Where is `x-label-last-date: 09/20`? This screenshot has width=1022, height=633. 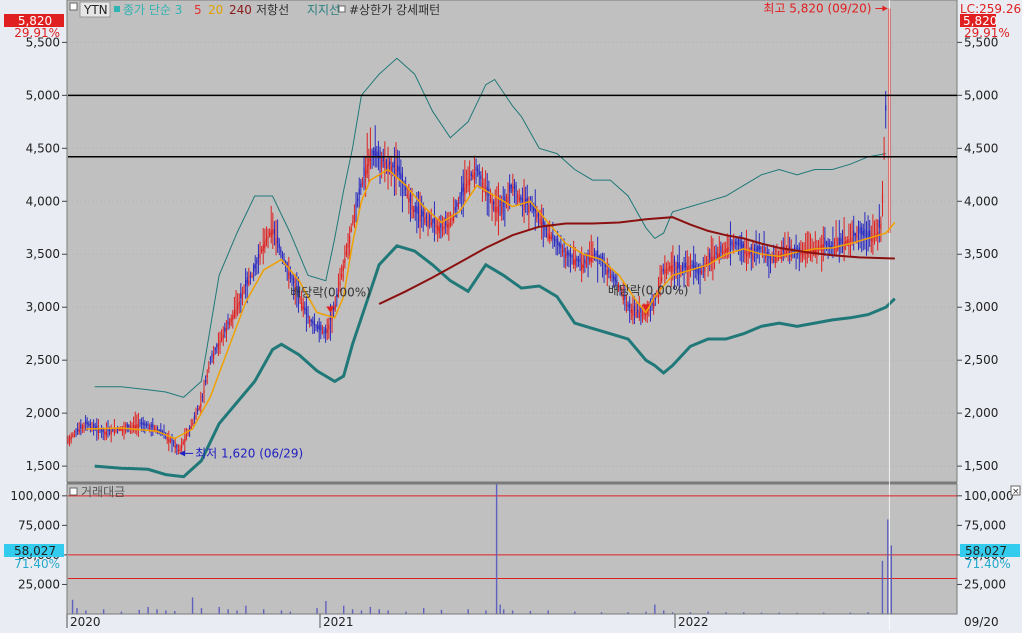 x-label-last-date: 09/20 is located at coordinates (981, 622).